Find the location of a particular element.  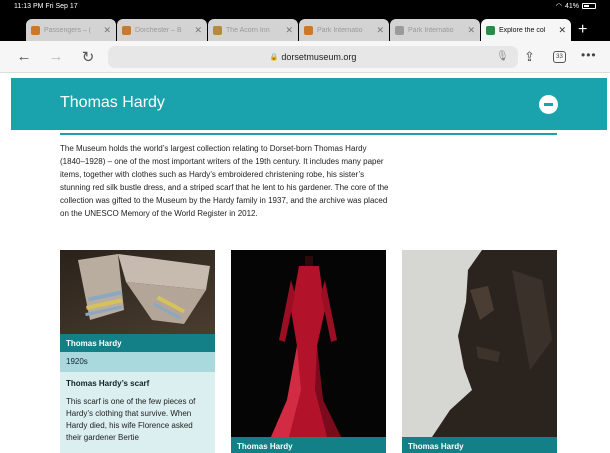

tab-title: Passengers – ( is located at coordinates (68, 30).